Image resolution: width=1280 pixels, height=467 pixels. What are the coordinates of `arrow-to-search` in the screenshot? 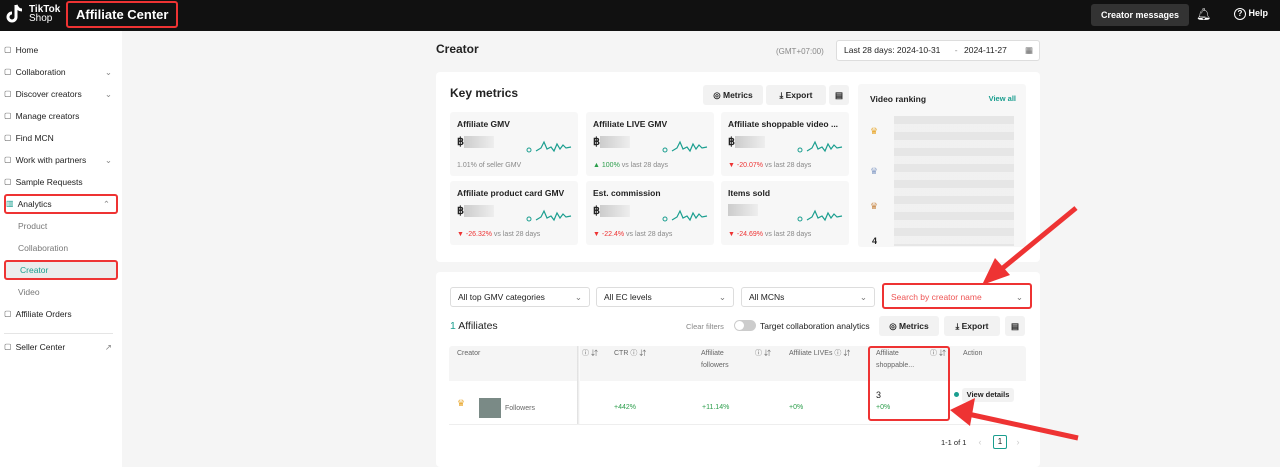 It's located at (1030, 245).